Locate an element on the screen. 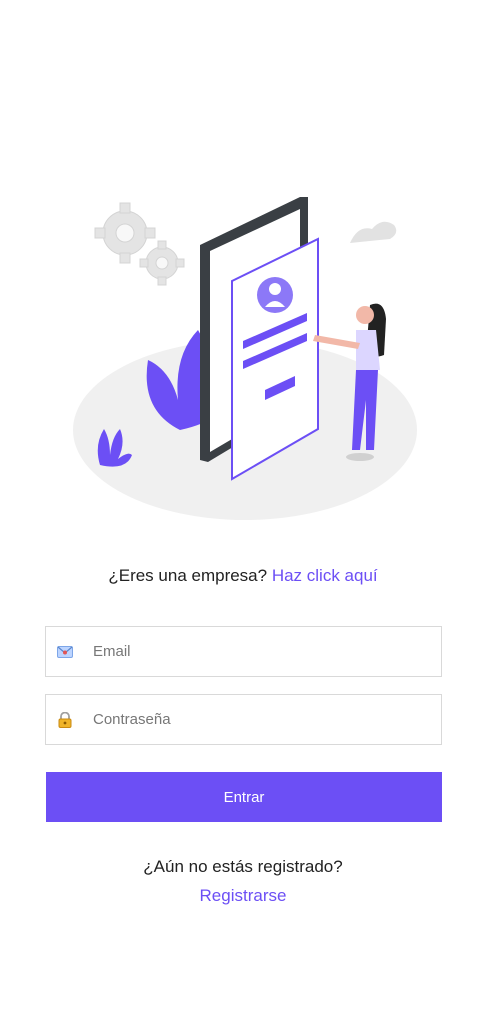 The width and height of the screenshot is (486, 1016). password-input is located at coordinates (253, 719).